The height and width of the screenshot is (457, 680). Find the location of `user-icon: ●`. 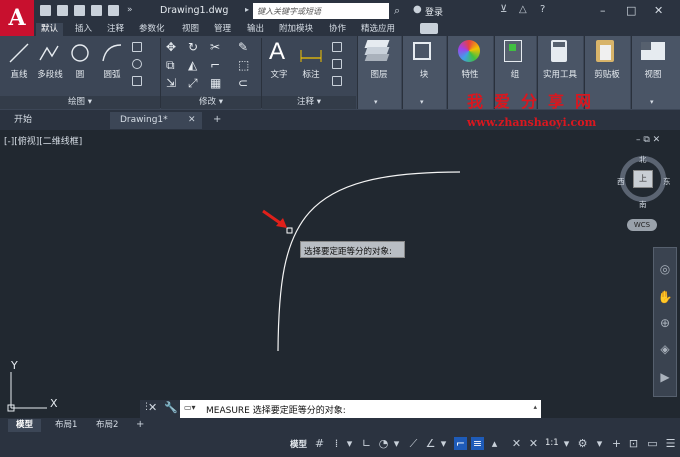

user-icon: ● is located at coordinates (417, 9).